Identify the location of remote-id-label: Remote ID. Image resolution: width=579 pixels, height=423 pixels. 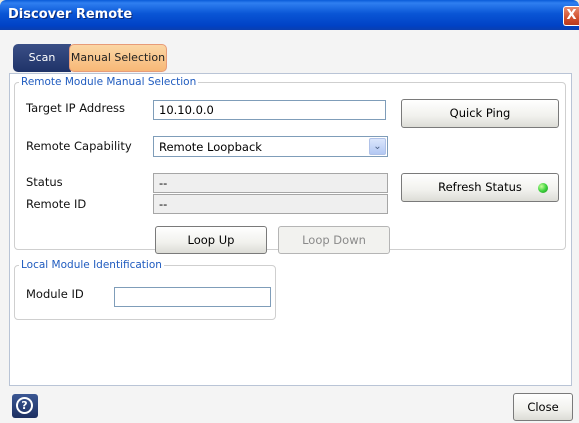
(56, 204).